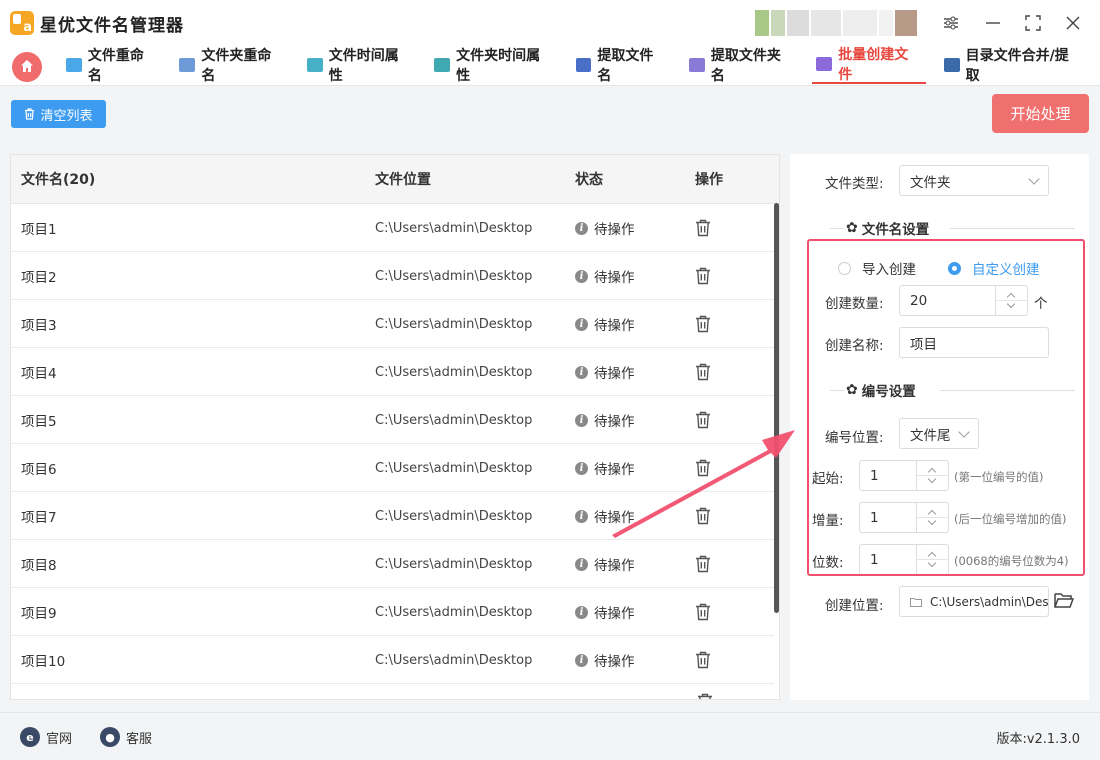  What do you see at coordinates (904, 559) in the screenshot?
I see `digits-stepper: 1` at bounding box center [904, 559].